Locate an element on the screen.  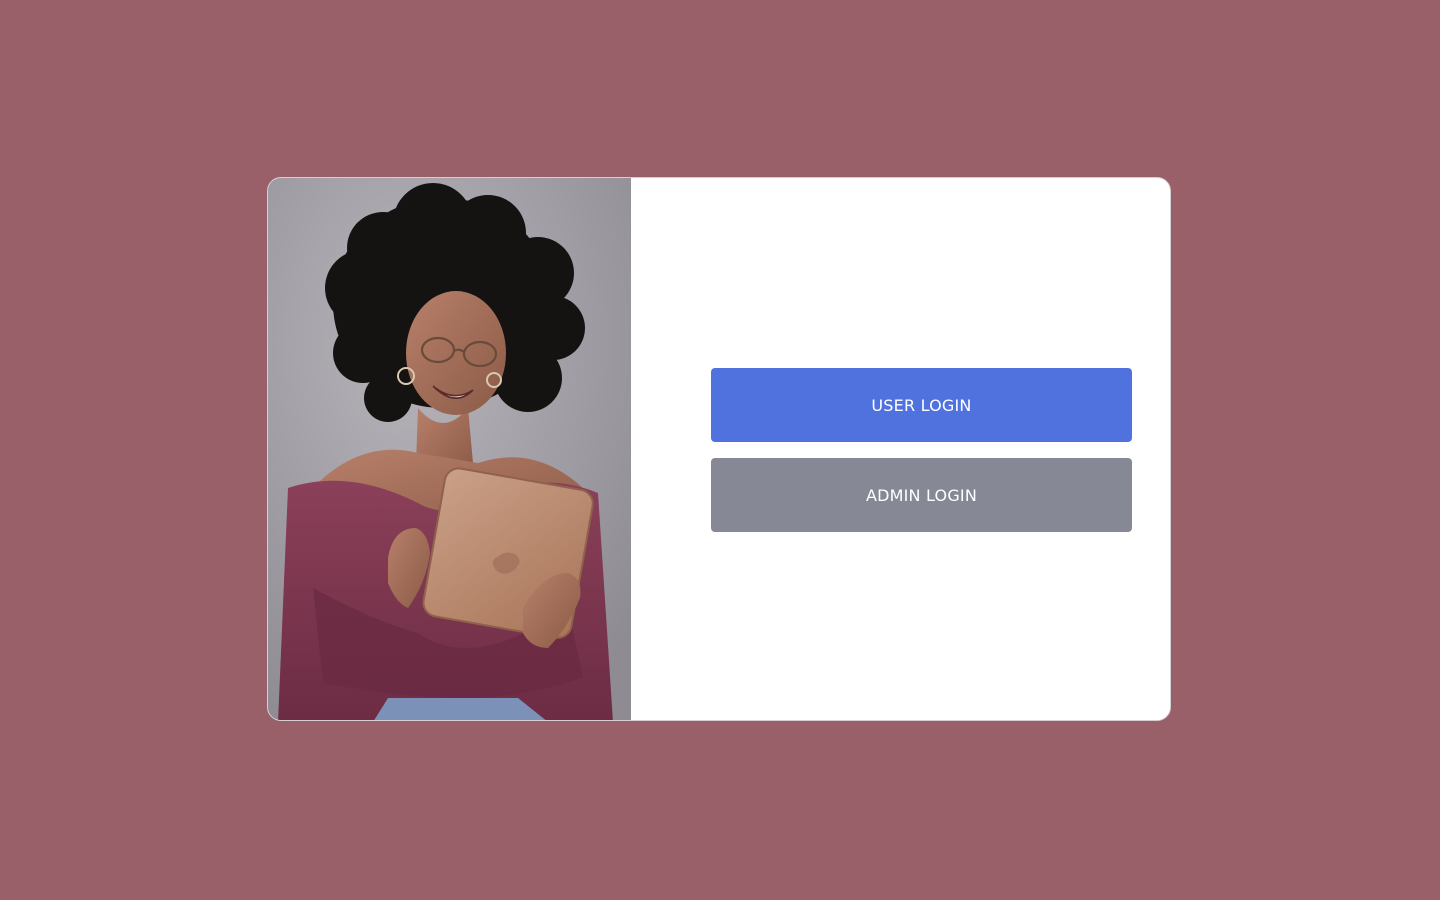
admin-login-button: ADMIN LOGIN is located at coordinates (921, 495).